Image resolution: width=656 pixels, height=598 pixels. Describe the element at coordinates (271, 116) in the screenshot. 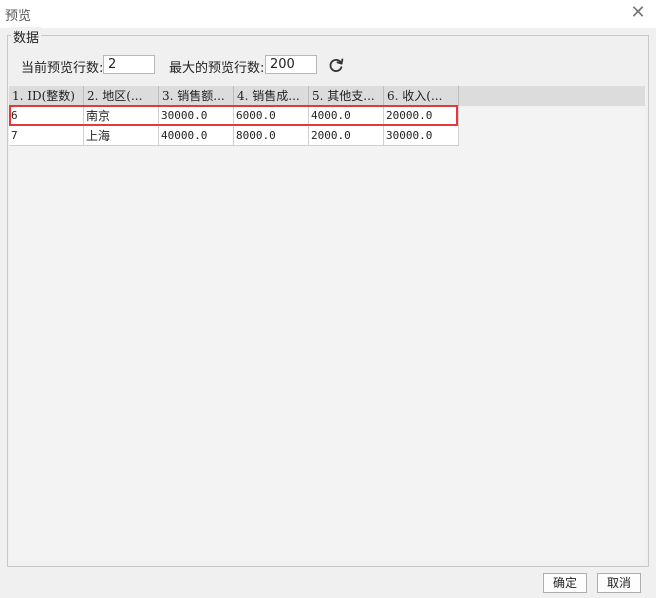

I see `table-cell: 6000.0` at that location.